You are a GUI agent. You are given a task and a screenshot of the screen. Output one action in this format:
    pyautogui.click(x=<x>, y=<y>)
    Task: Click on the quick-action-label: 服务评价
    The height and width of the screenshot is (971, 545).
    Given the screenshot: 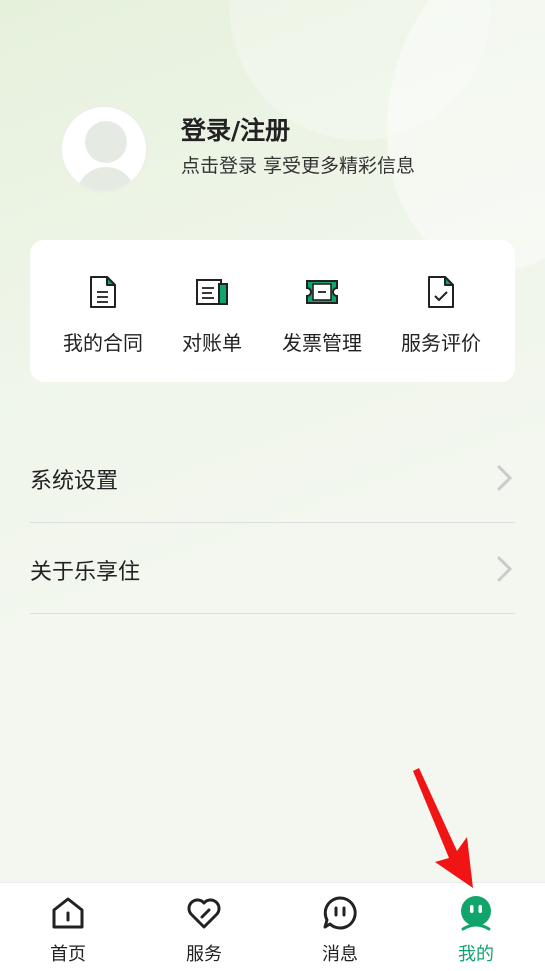 What is the action you would take?
    pyautogui.click(x=441, y=343)
    